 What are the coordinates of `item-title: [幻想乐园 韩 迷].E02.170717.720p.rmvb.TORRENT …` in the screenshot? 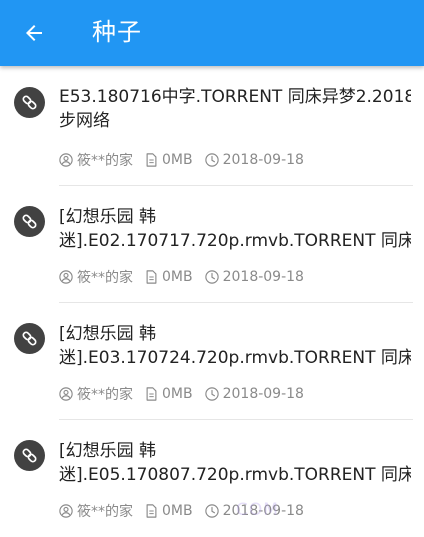 It's located at (235, 229).